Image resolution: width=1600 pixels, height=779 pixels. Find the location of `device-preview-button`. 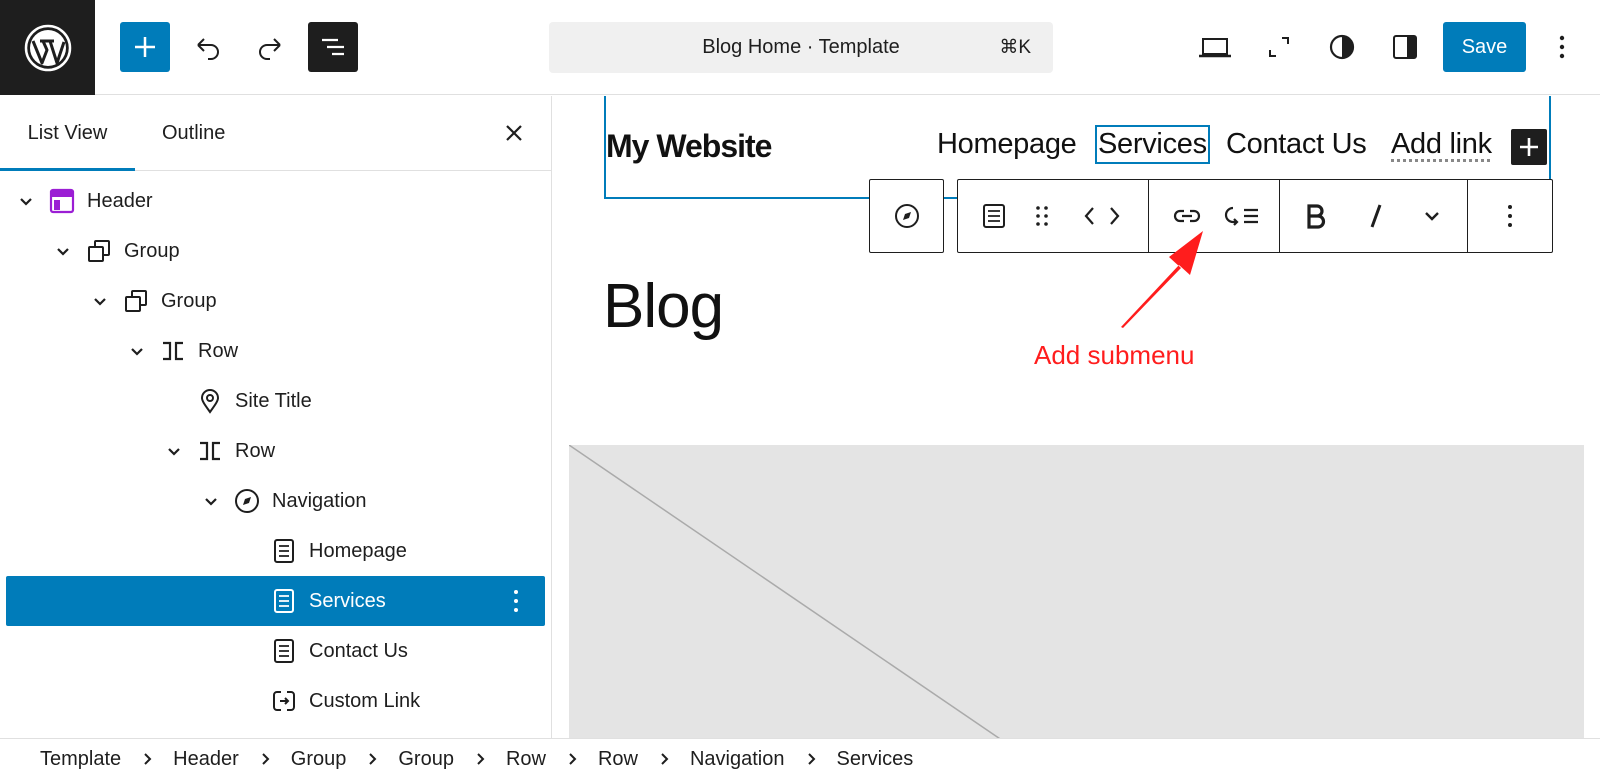

device-preview-button is located at coordinates (1215, 47).